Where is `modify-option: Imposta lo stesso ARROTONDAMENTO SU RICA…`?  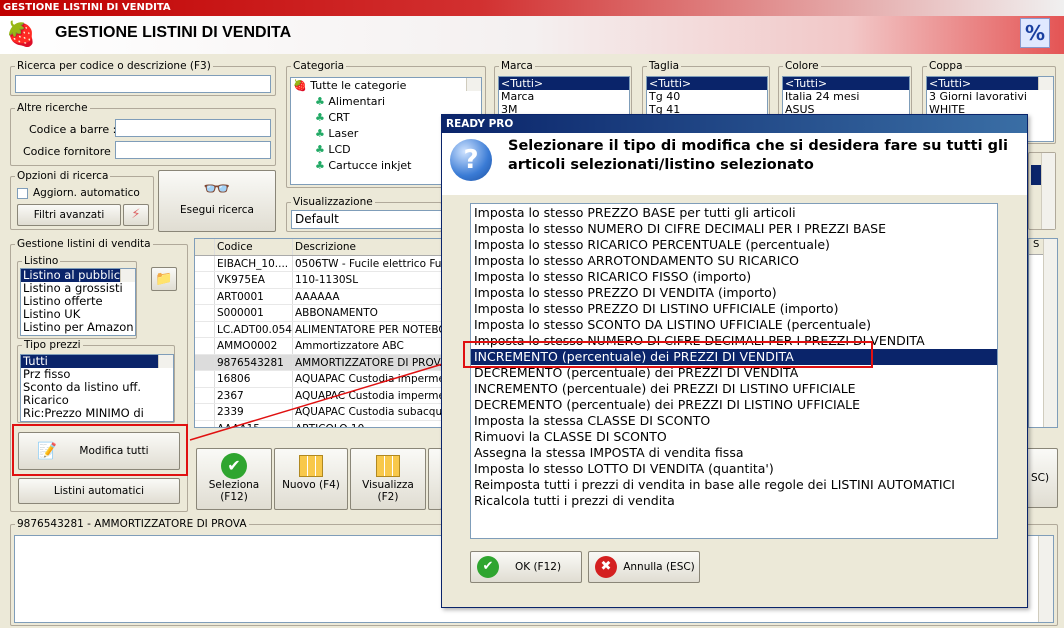 modify-option: Imposta lo stesso ARROTONDAMENTO SU RICA… is located at coordinates (734, 261).